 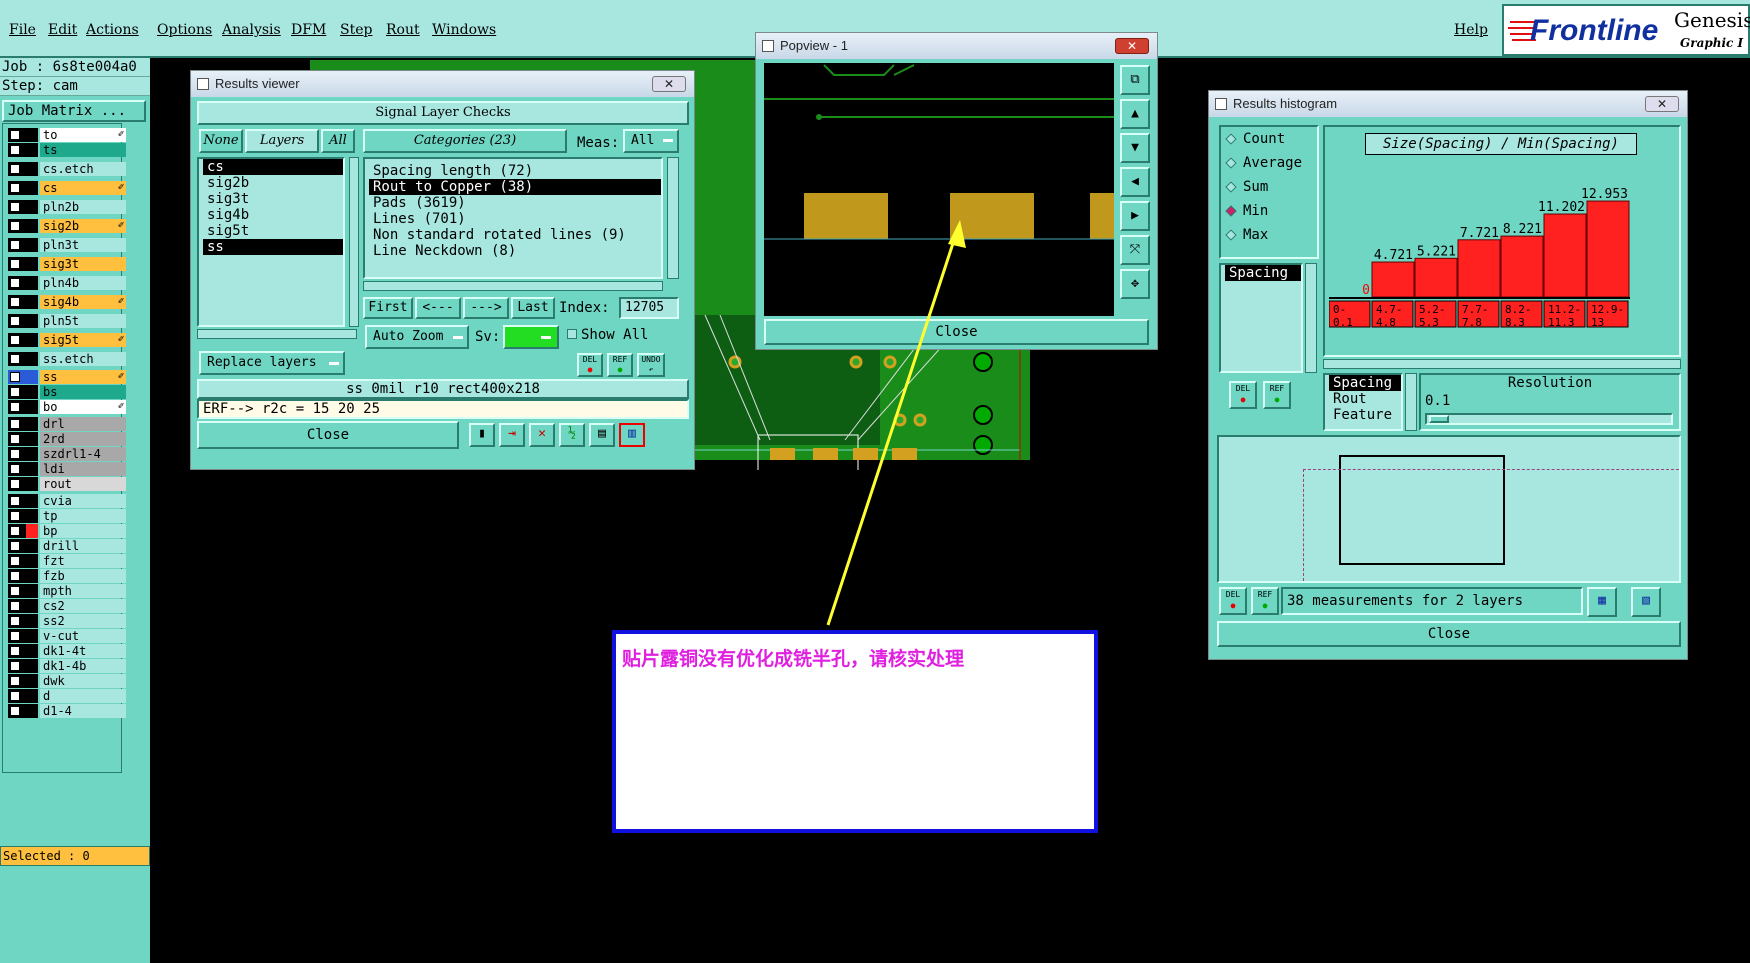 What do you see at coordinates (67, 711) in the screenshot?
I see `layer-row-d1-4: d1-4` at bounding box center [67, 711].